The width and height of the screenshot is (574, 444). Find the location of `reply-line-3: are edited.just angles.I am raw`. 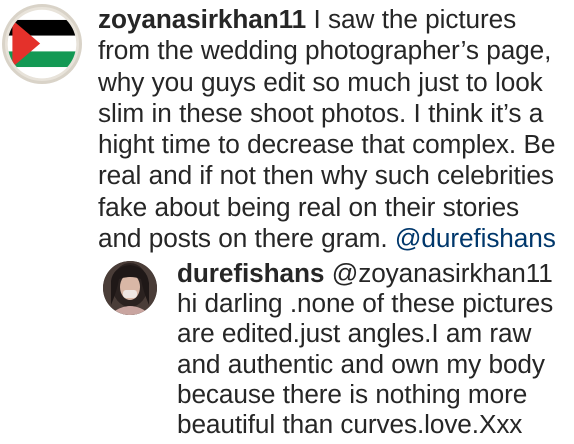

reply-line-3: are edited.just angles.I am raw is located at coordinates (354, 333).